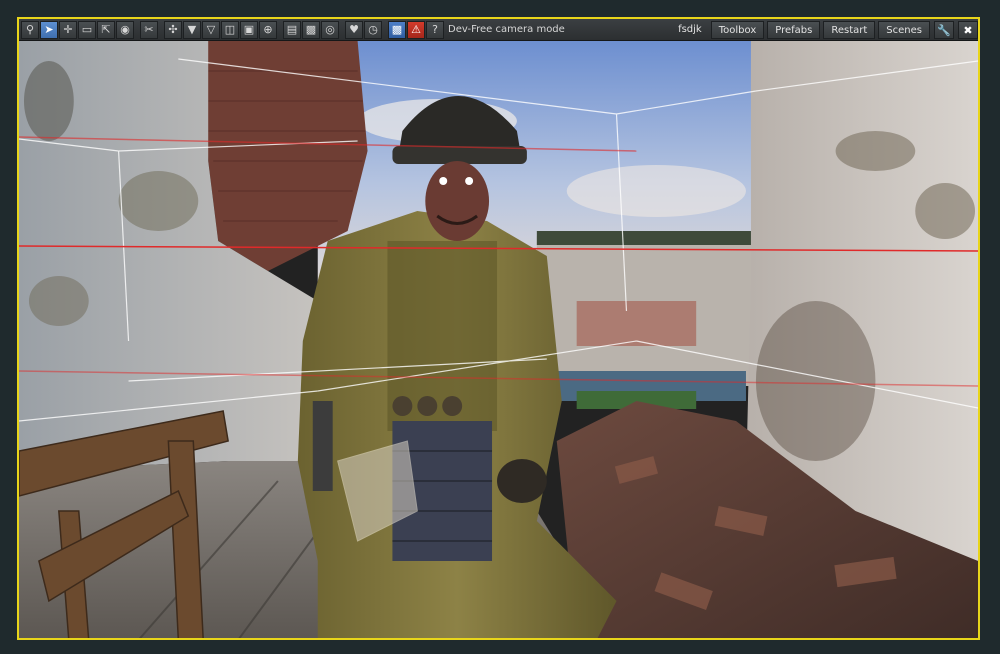 This screenshot has height=654, width=1000. I want to click on navigate-icon: ✣, so click(173, 29).